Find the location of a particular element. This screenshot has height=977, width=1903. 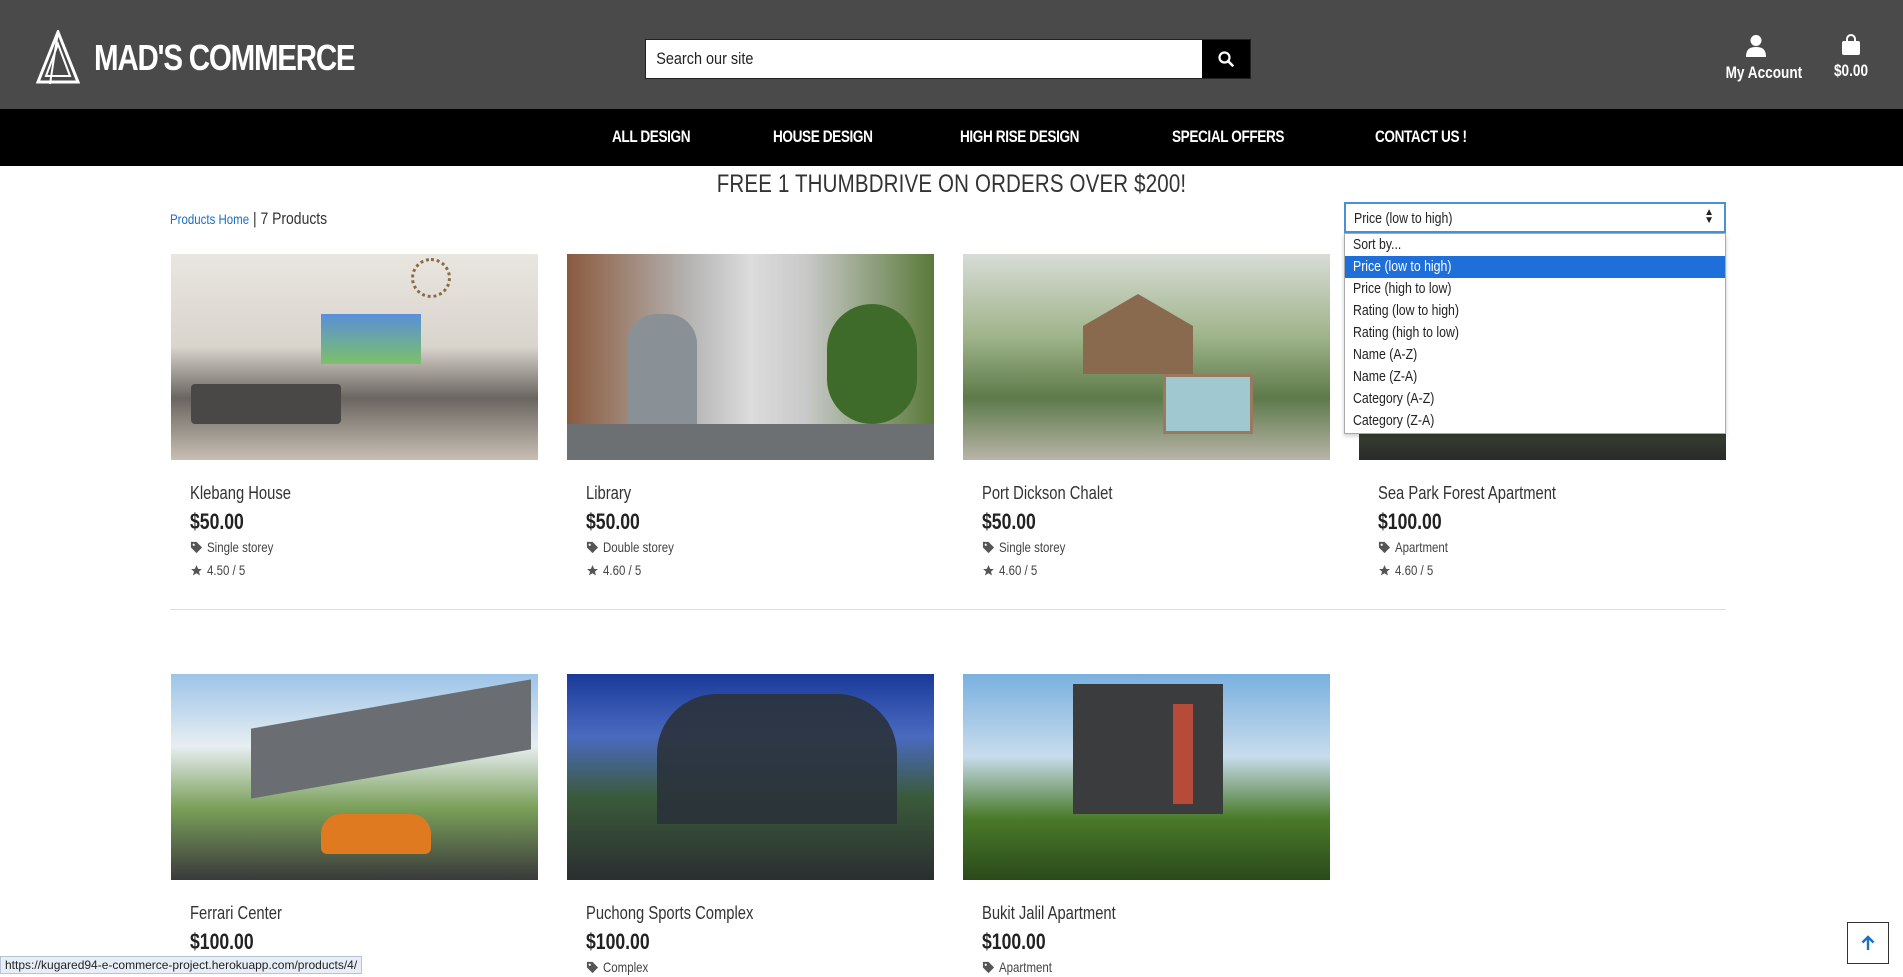

arrow-up-icon is located at coordinates (1868, 942).